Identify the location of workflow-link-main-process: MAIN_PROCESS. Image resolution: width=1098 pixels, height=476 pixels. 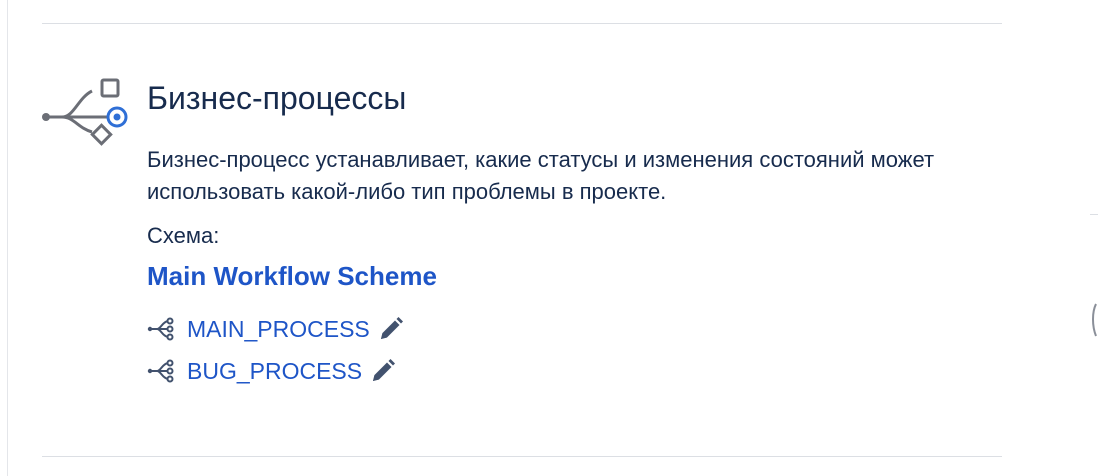
(278, 329).